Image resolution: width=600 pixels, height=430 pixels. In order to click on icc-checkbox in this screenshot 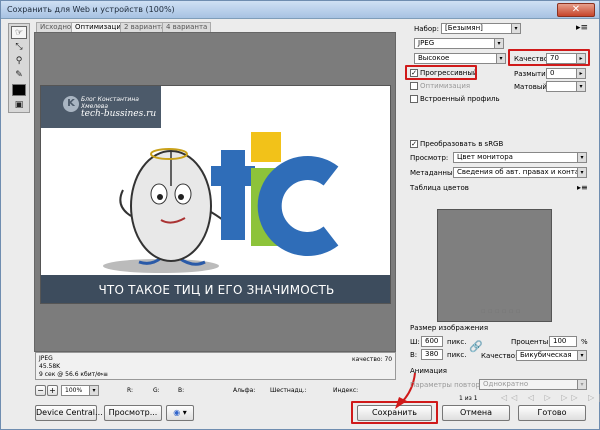, I will do `click(414, 99)`.